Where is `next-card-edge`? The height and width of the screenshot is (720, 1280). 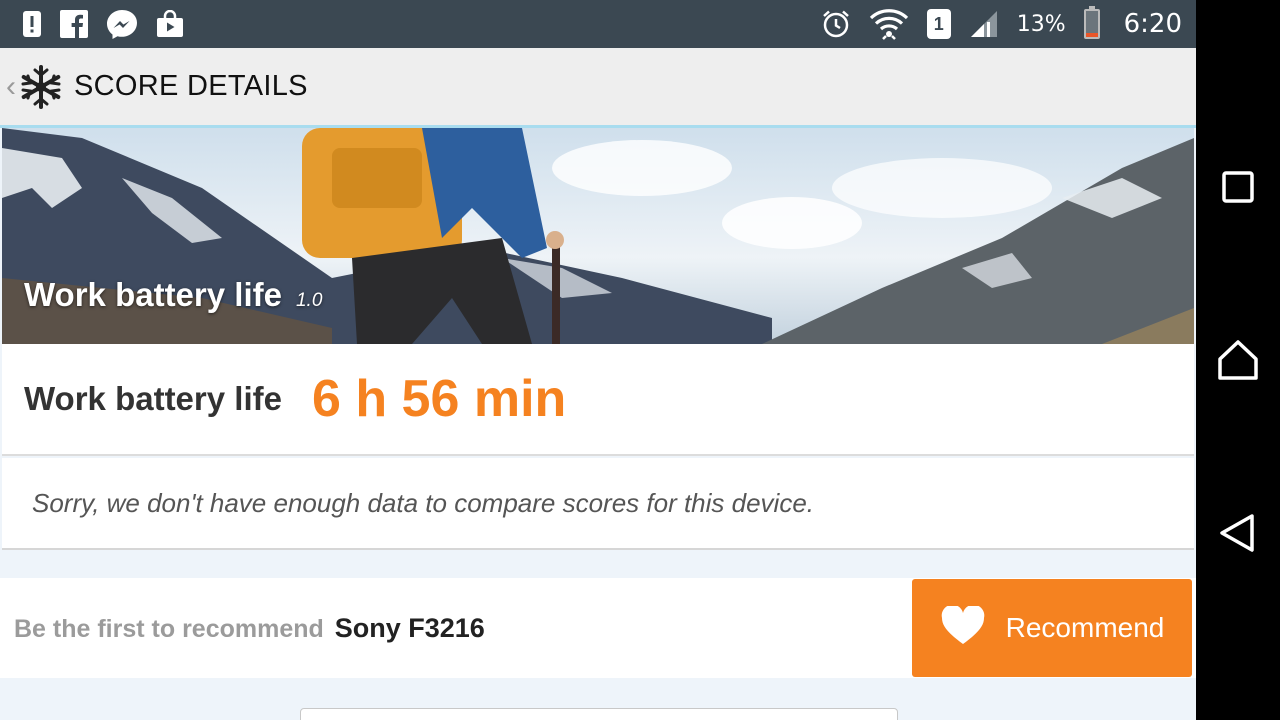 next-card-edge is located at coordinates (599, 714).